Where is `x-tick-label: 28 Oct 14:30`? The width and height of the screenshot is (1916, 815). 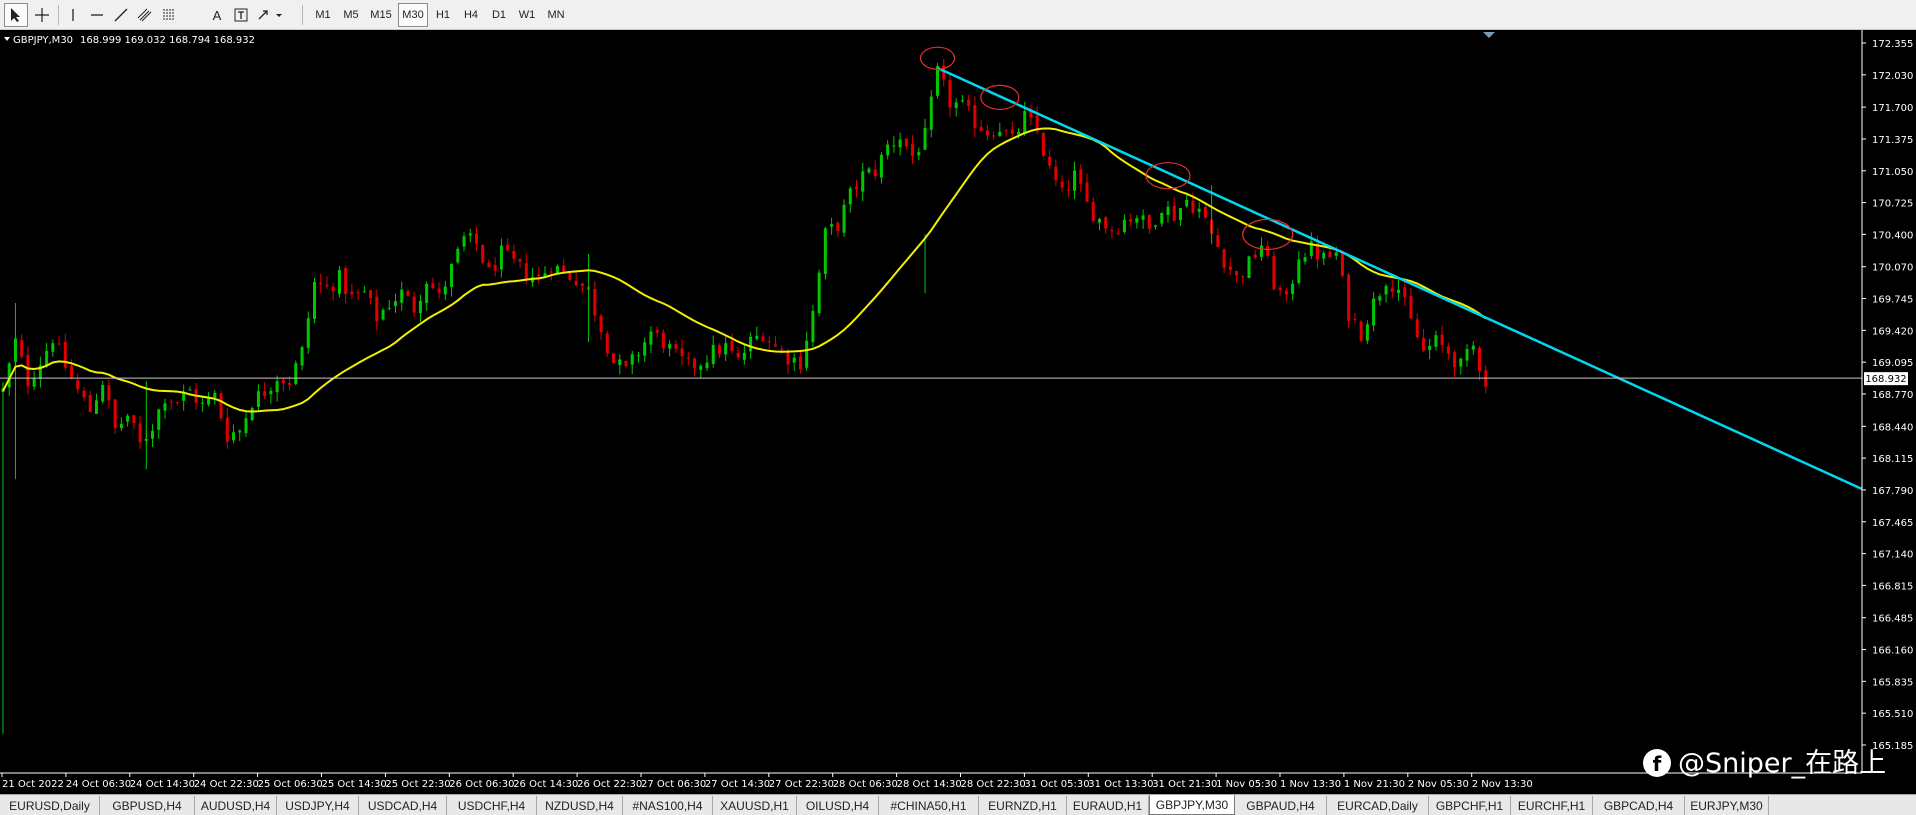
x-tick-label: 28 Oct 14:30 is located at coordinates (929, 784).